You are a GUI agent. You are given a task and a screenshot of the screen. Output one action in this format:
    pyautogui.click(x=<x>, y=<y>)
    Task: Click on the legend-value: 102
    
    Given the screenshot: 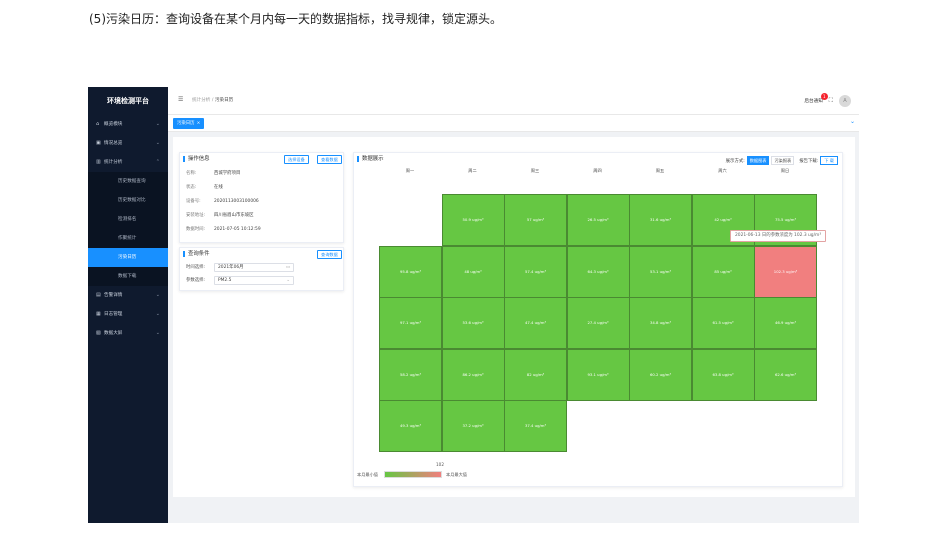 What is the action you would take?
    pyautogui.click(x=440, y=464)
    